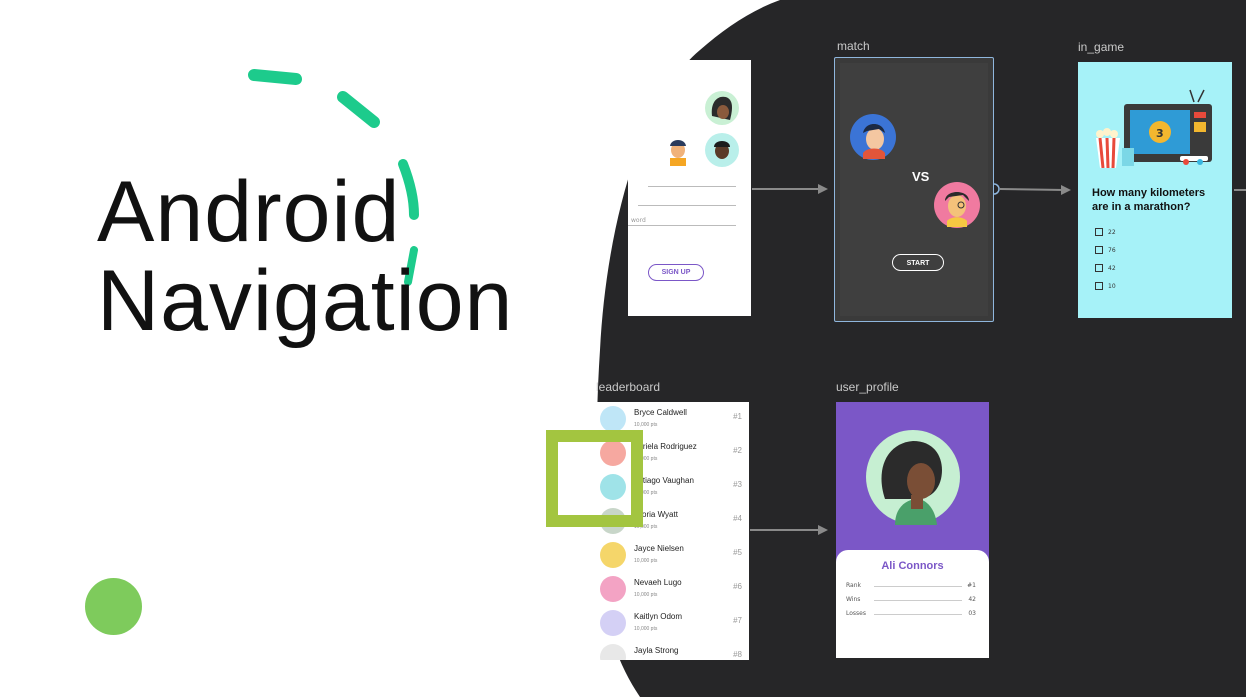  What do you see at coordinates (658, 616) in the screenshot?
I see `player-name: Kaitlyn Odom` at bounding box center [658, 616].